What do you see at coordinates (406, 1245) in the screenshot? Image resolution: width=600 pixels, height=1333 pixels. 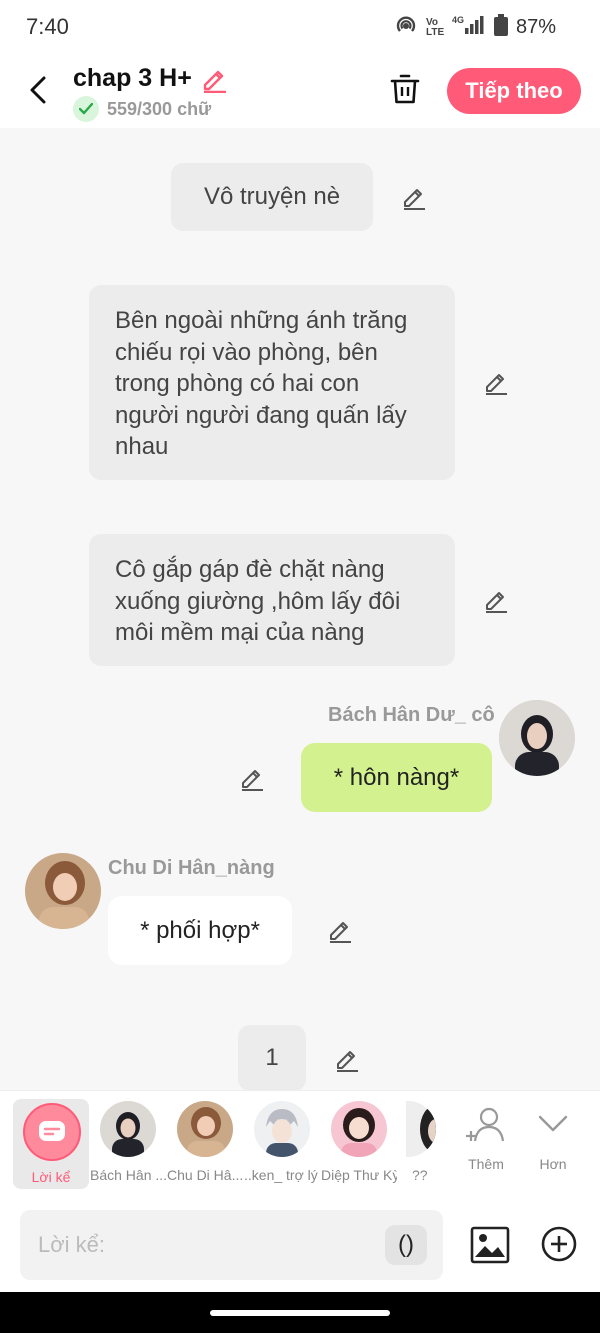 I see `action-parentheses-button: ()` at bounding box center [406, 1245].